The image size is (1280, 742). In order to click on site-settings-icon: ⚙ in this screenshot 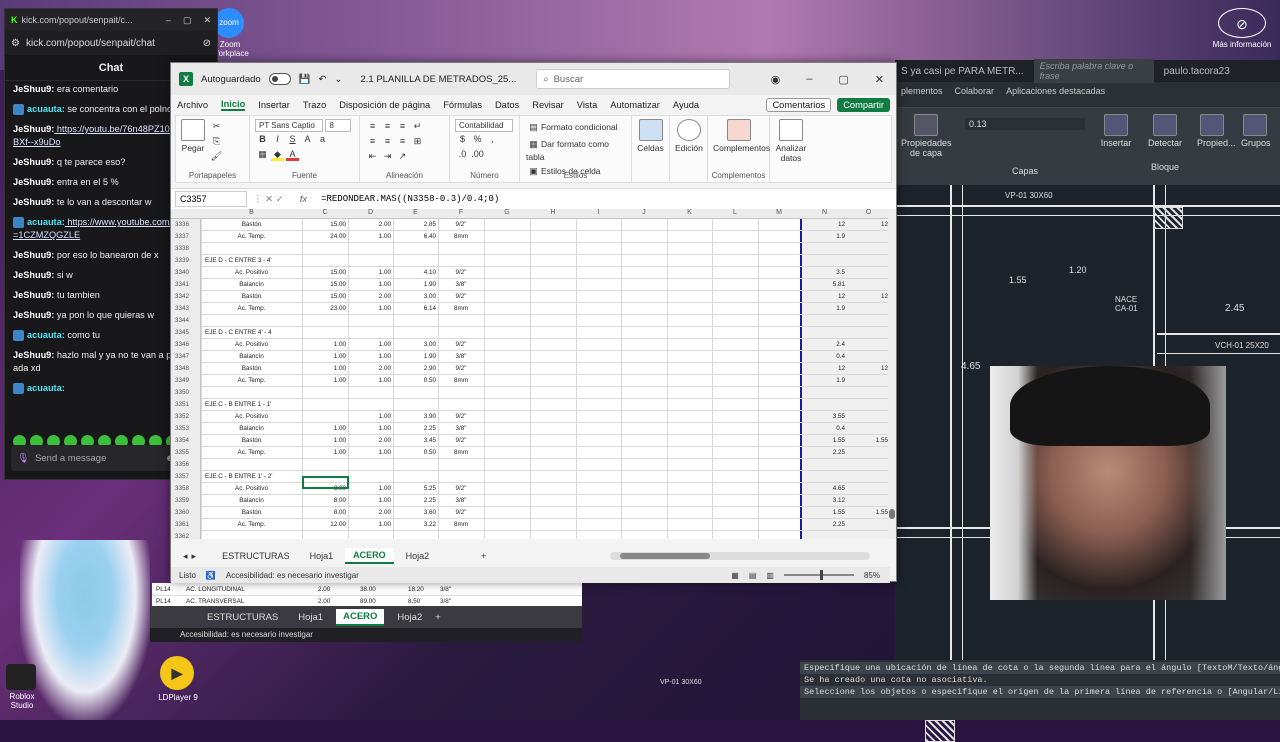, I will do `click(15, 43)`.